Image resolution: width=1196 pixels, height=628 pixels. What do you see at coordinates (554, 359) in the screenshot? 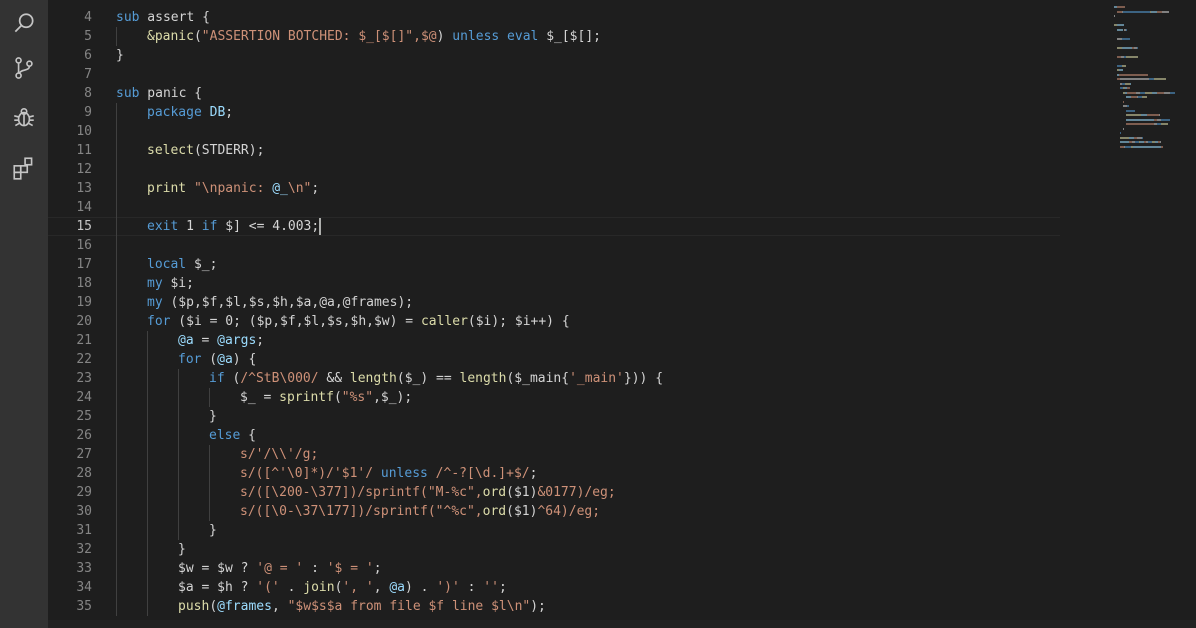
I see `code-line: 22 for (@a) {` at bounding box center [554, 359].